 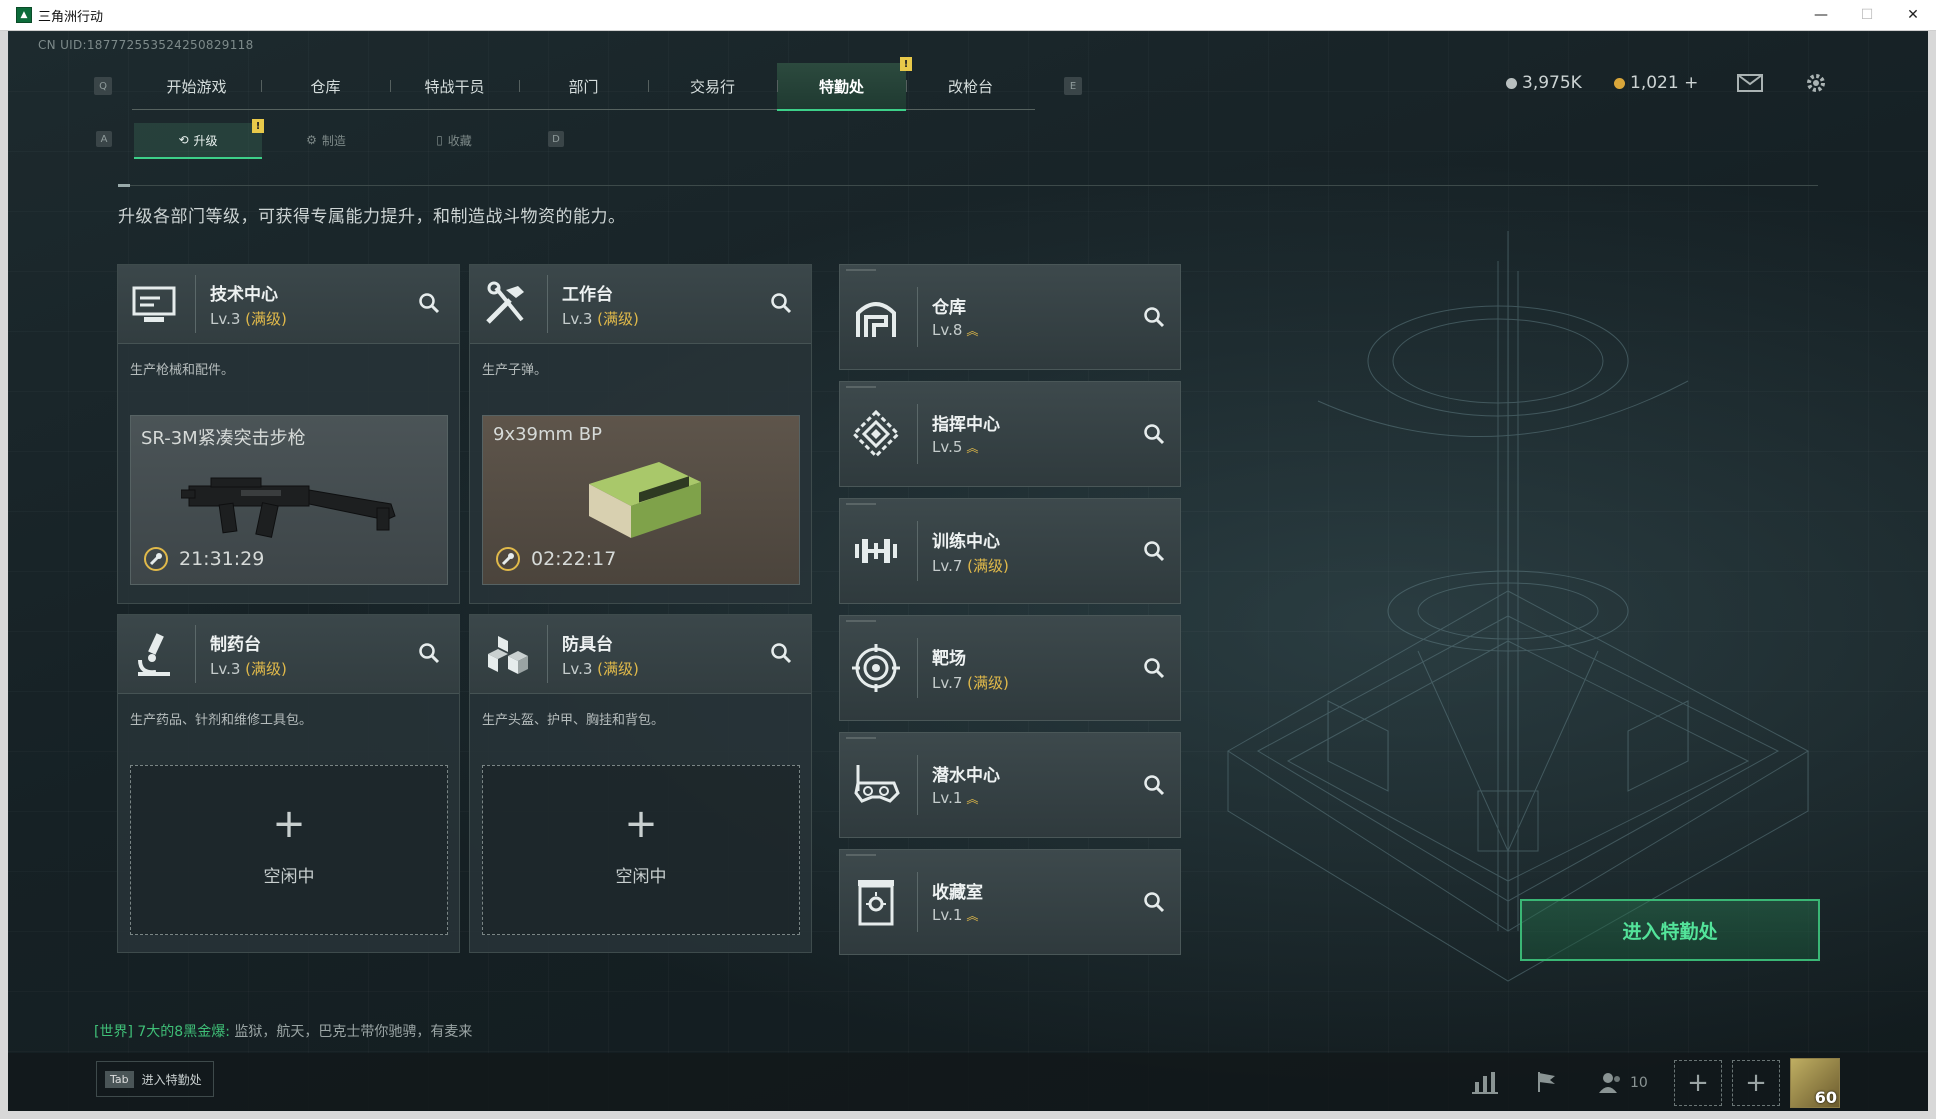 I want to click on settings-button, so click(x=1816, y=83).